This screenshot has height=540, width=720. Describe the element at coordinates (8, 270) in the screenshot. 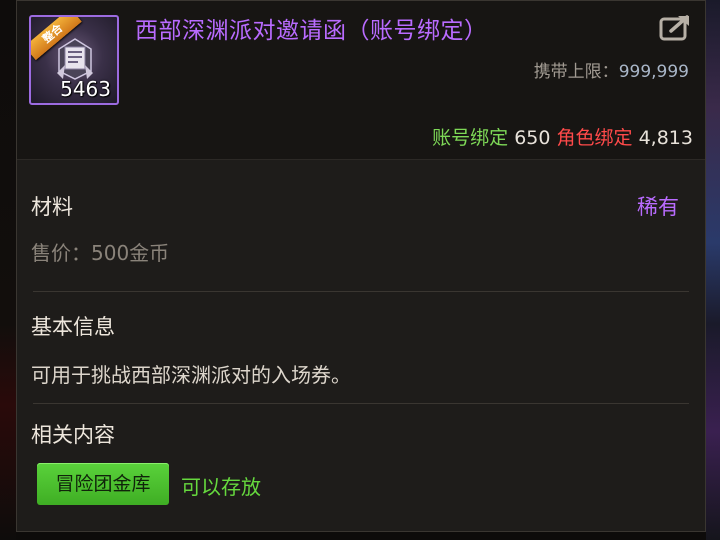

I see `background-left` at that location.